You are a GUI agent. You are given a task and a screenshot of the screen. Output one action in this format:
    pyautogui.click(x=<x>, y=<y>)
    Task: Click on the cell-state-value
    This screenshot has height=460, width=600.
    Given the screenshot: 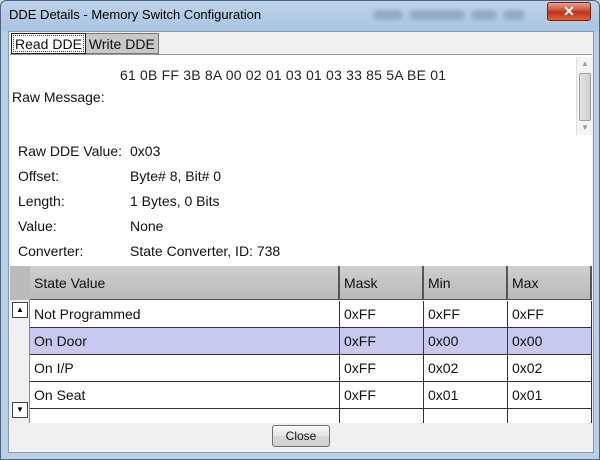 What is the action you would take?
    pyautogui.click(x=185, y=416)
    